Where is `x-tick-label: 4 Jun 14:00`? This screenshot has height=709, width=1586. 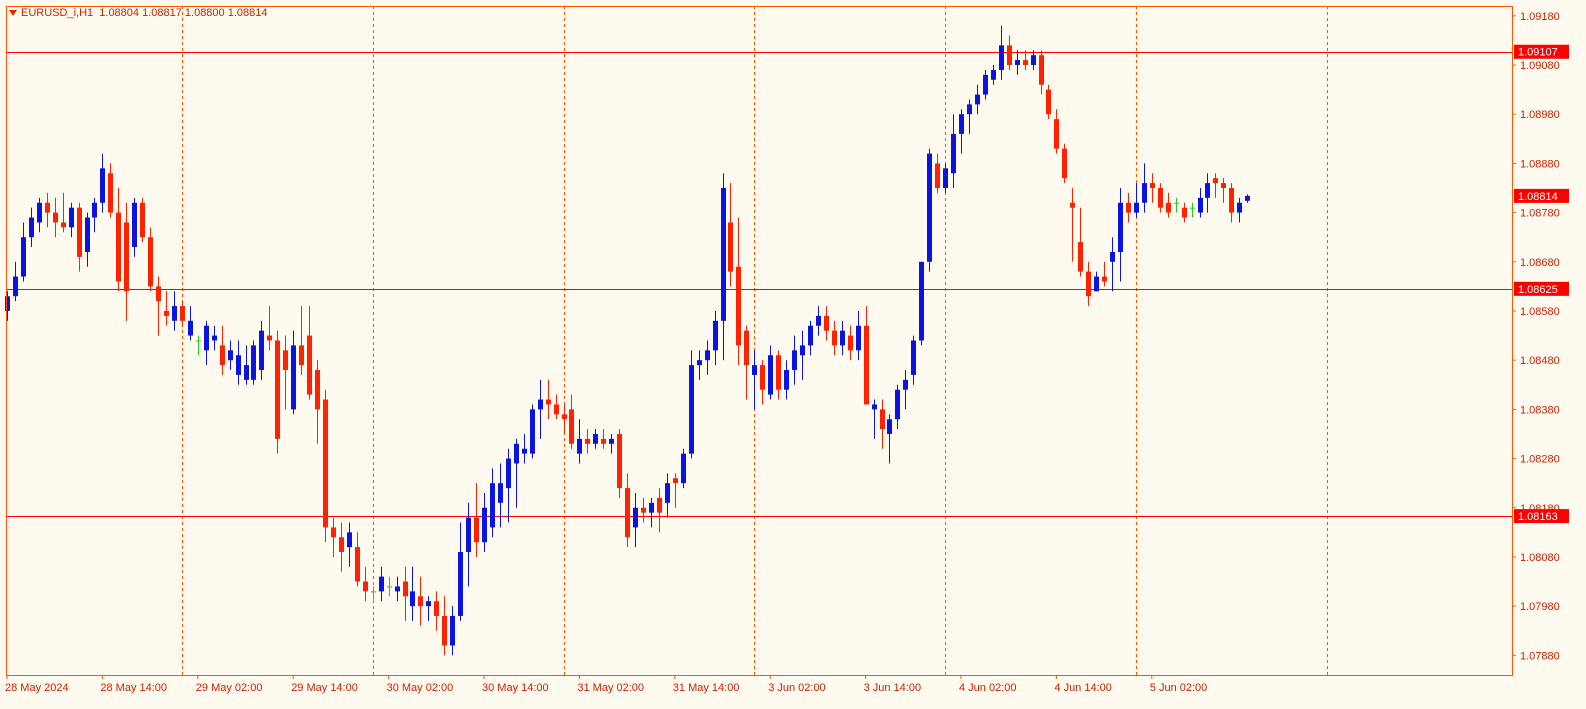
x-tick-label: 4 Jun 14:00 is located at coordinates (1083, 688).